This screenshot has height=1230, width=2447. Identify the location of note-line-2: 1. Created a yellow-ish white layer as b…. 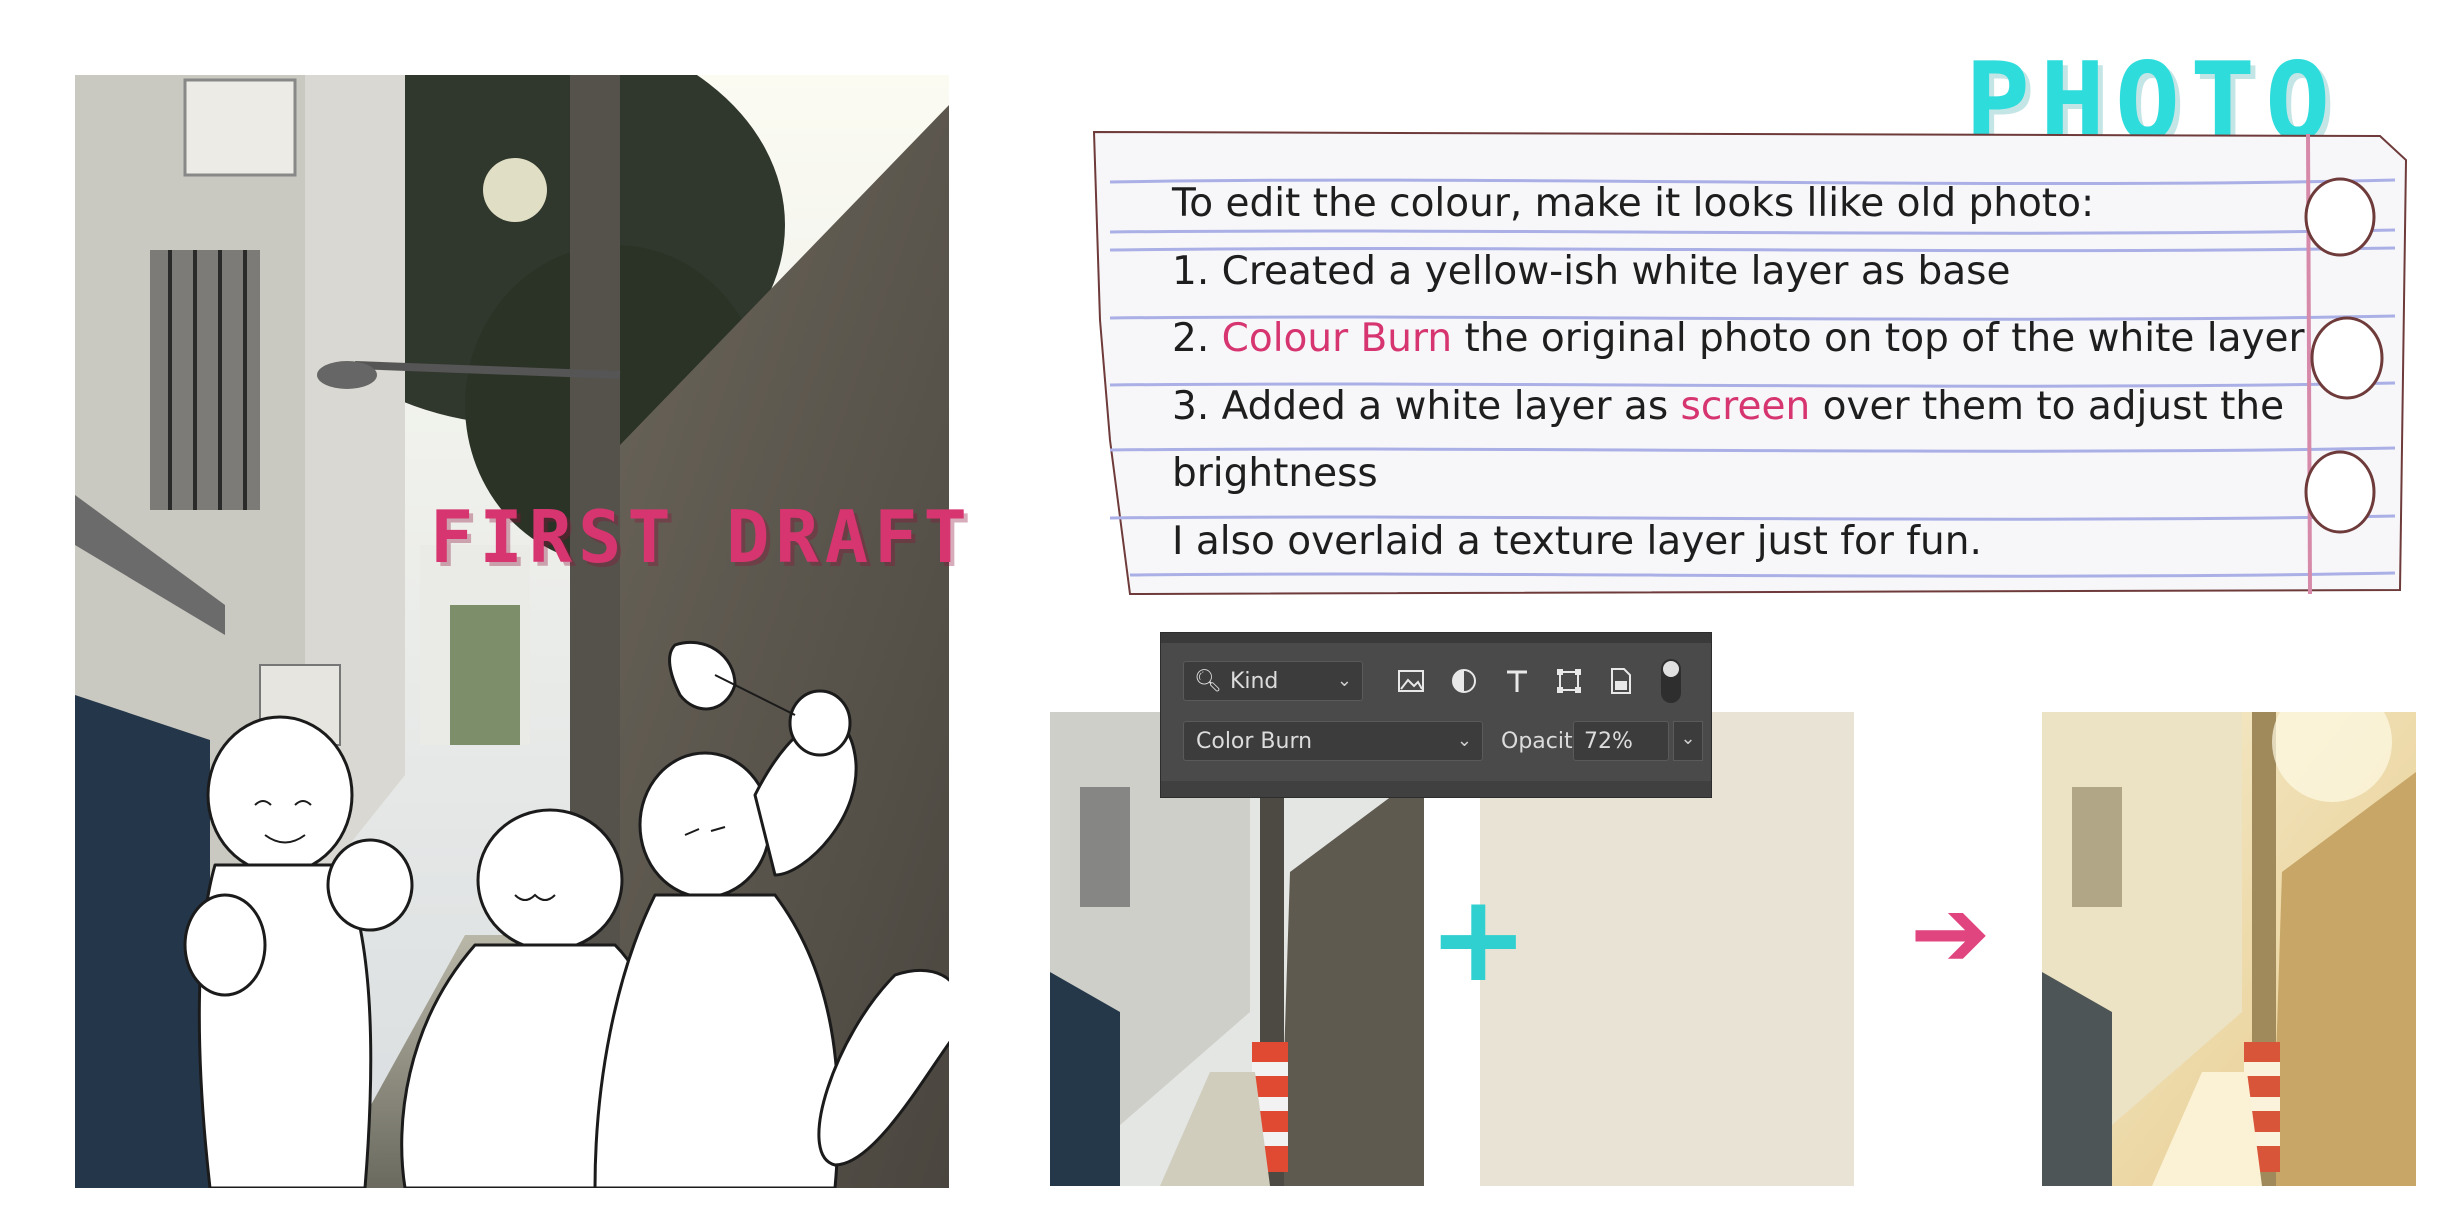
(1591, 271).